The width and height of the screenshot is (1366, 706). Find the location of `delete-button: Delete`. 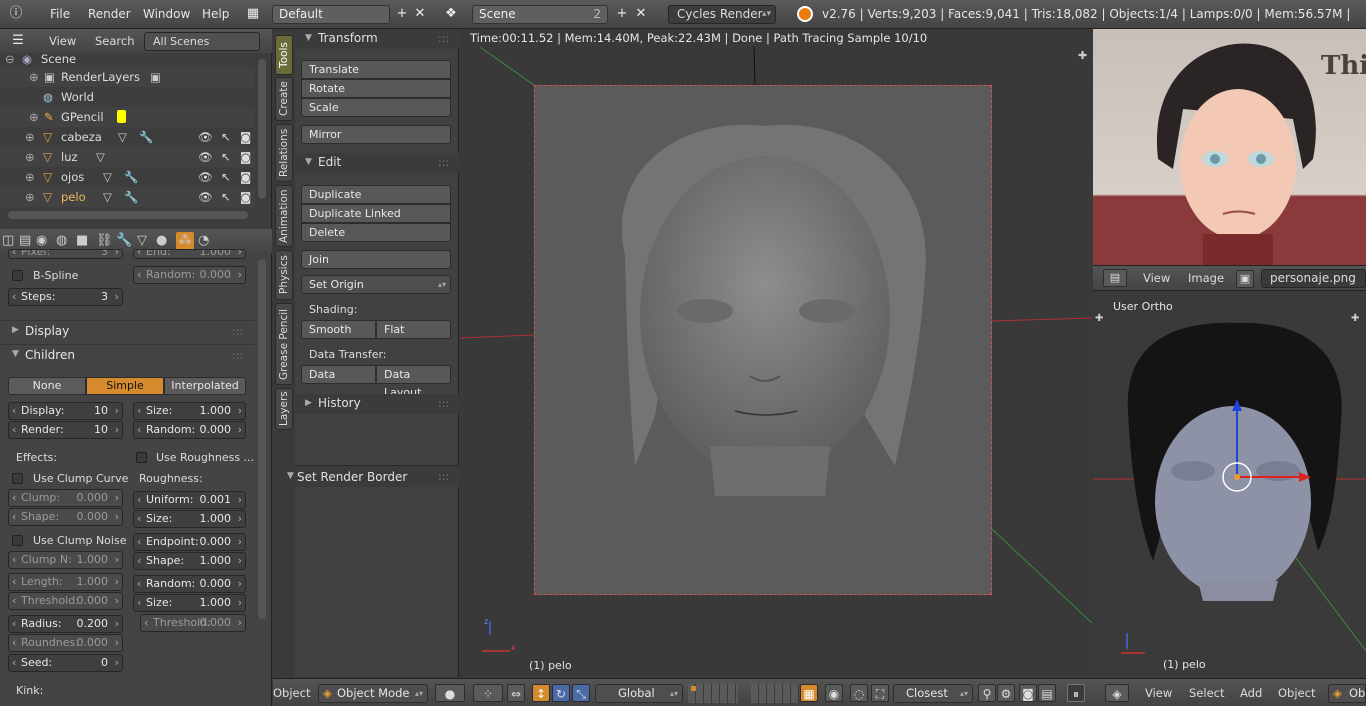

delete-button: Delete is located at coordinates (376, 232).